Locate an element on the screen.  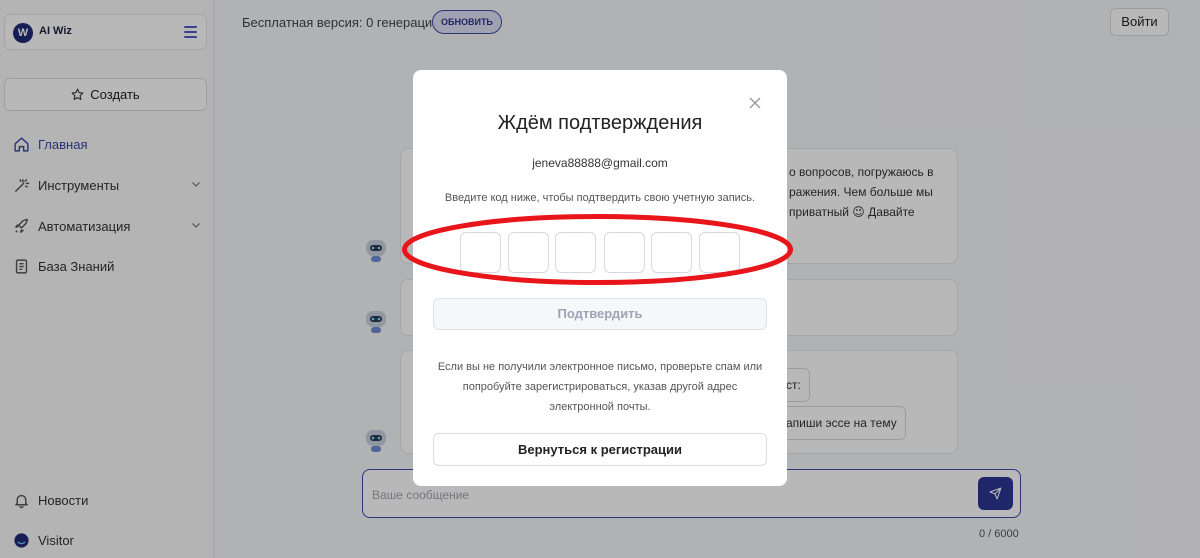
modal-title: Ждём подтверждения is located at coordinates (600, 123).